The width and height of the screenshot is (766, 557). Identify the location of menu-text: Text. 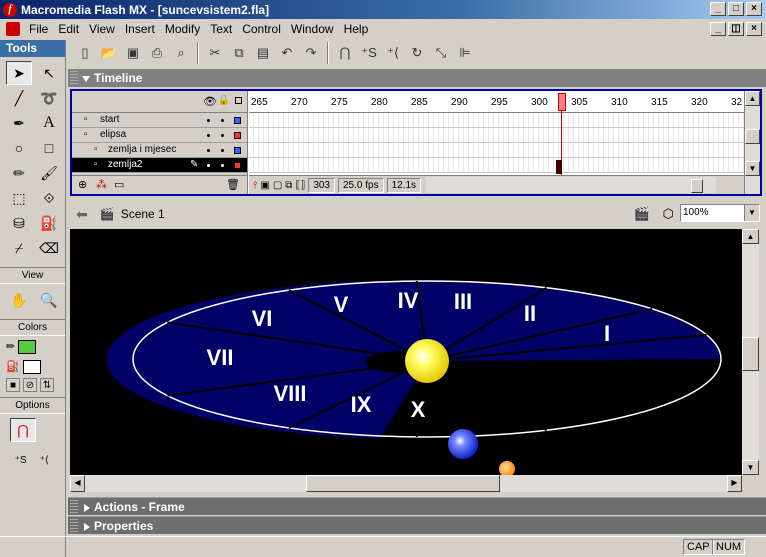
(221, 29).